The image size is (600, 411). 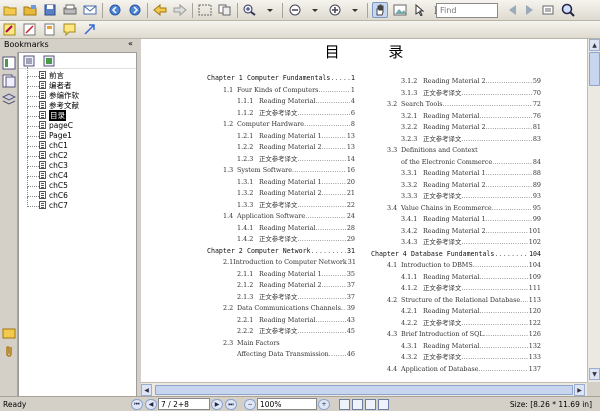 I want to click on comment-icon, so click(x=70, y=30).